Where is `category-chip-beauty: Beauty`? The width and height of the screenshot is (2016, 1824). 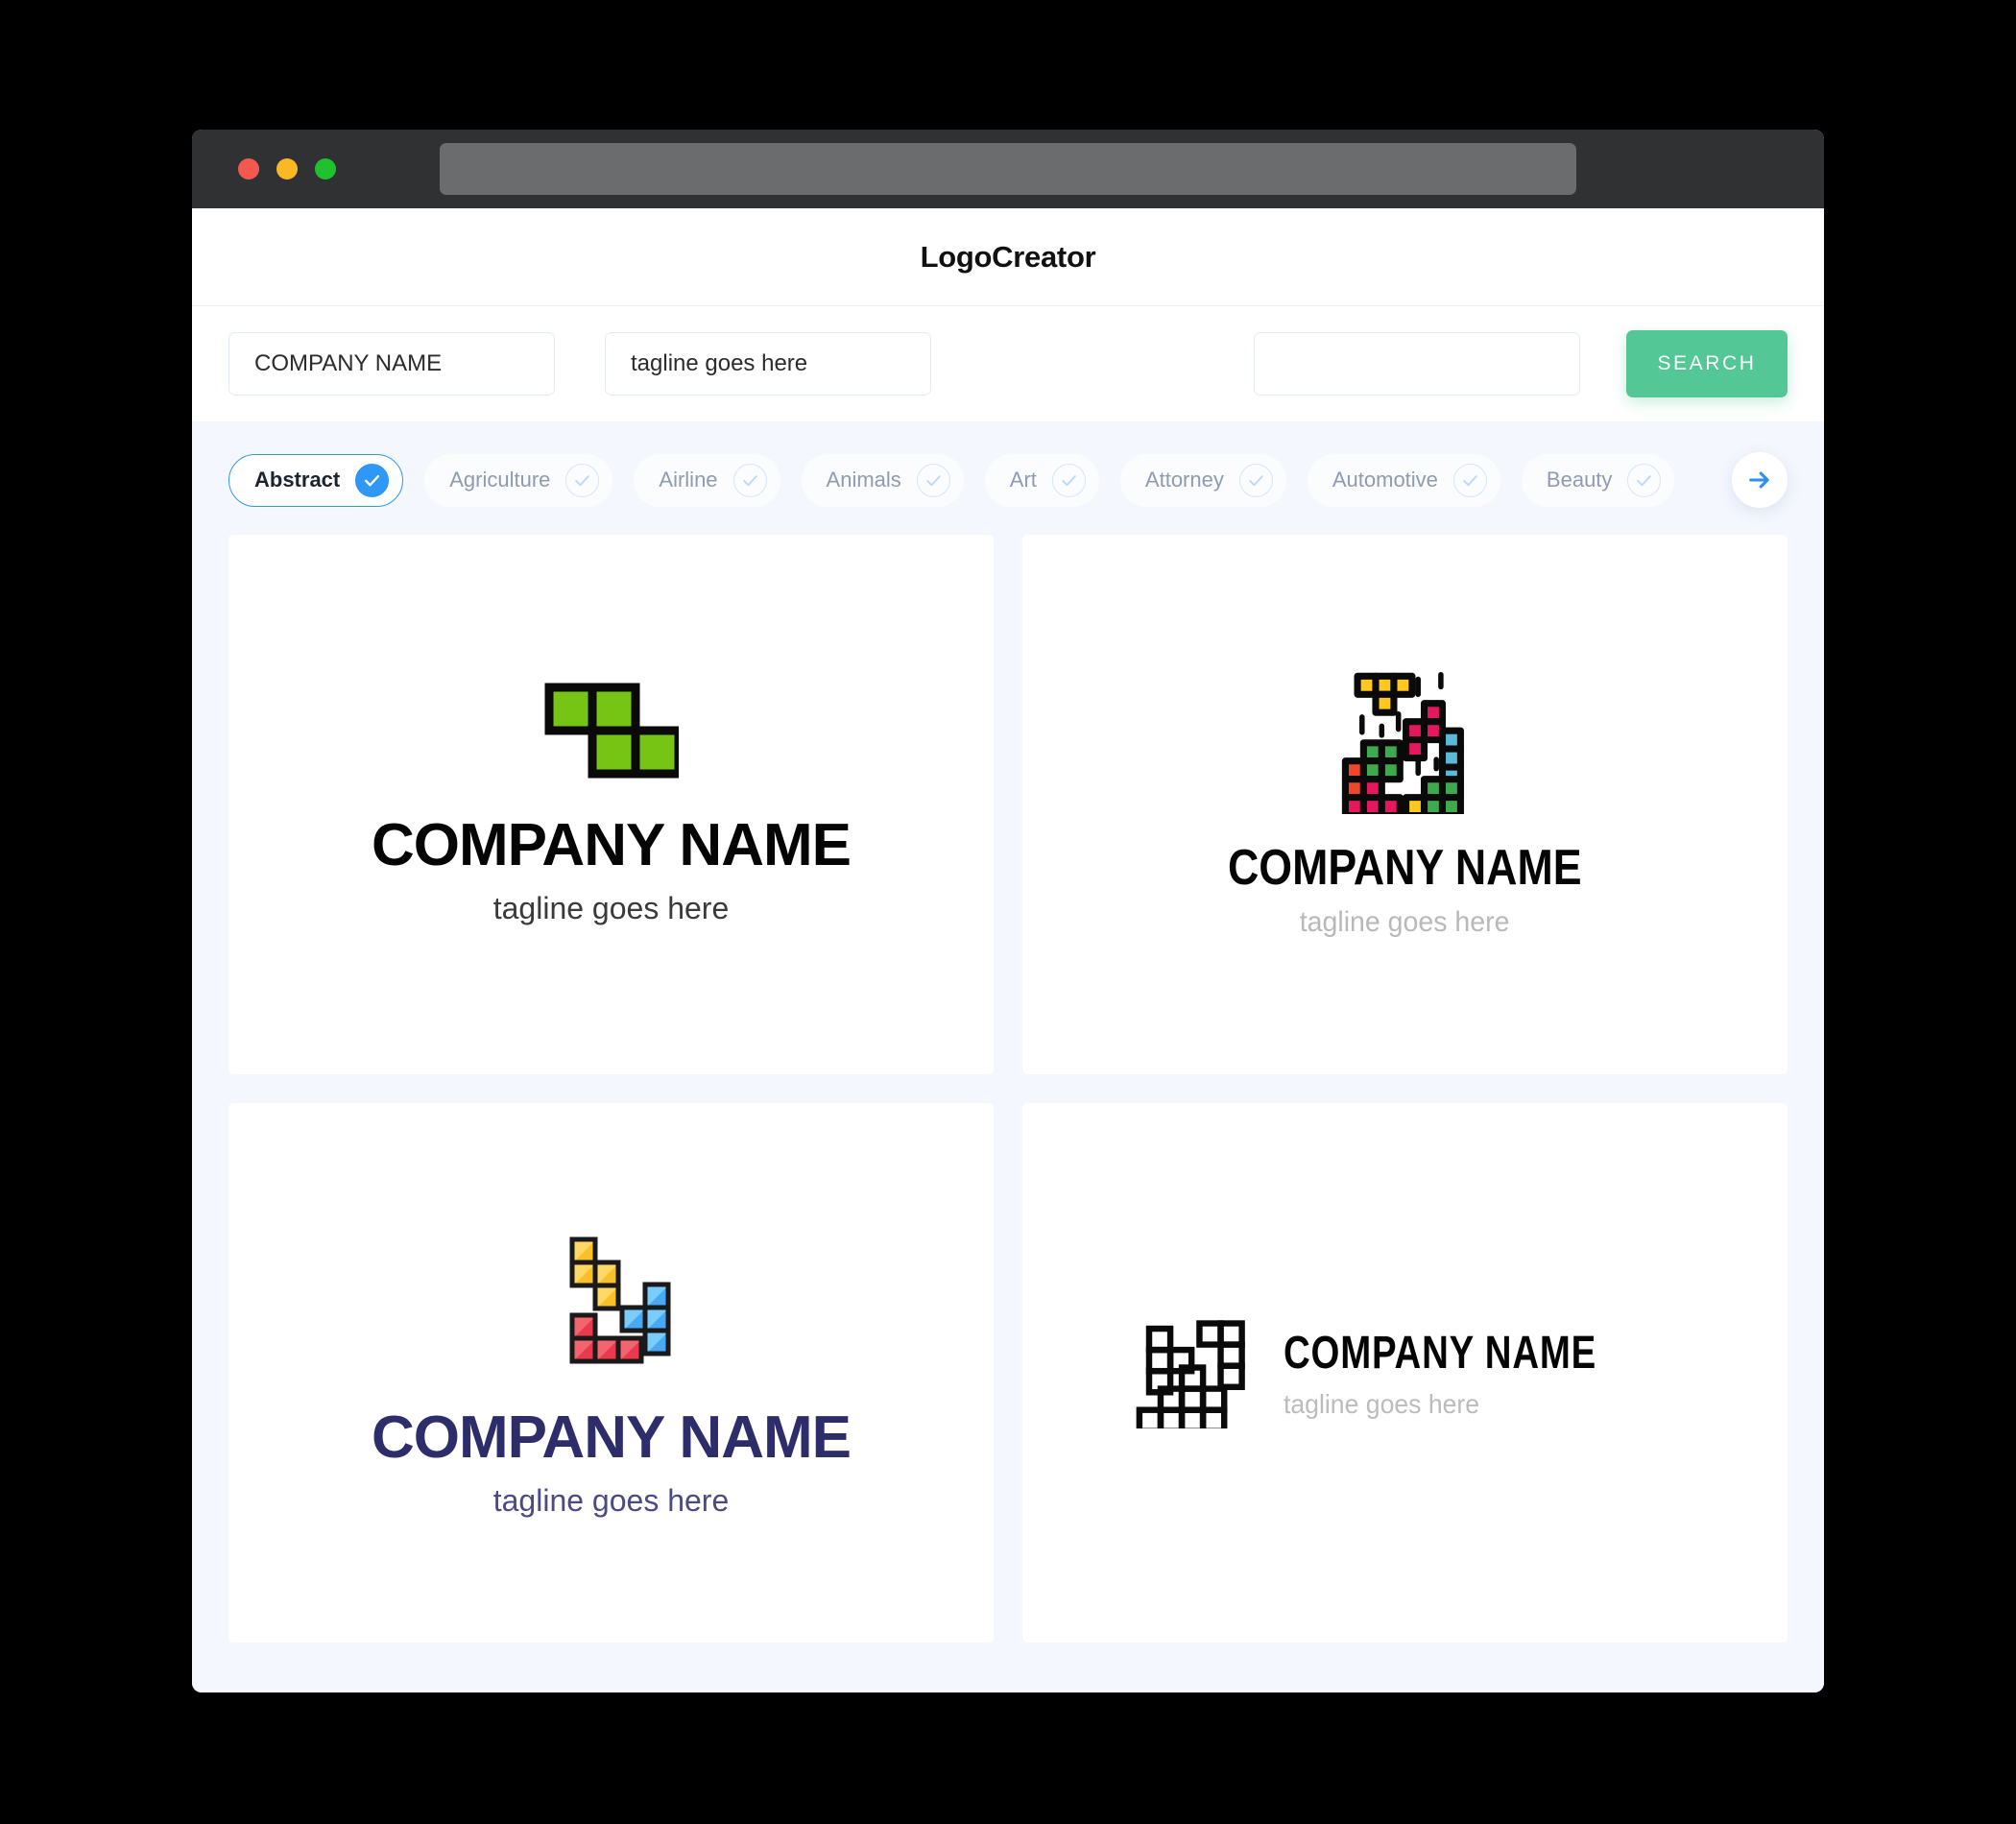
category-chip-beauty: Beauty is located at coordinates (1598, 480).